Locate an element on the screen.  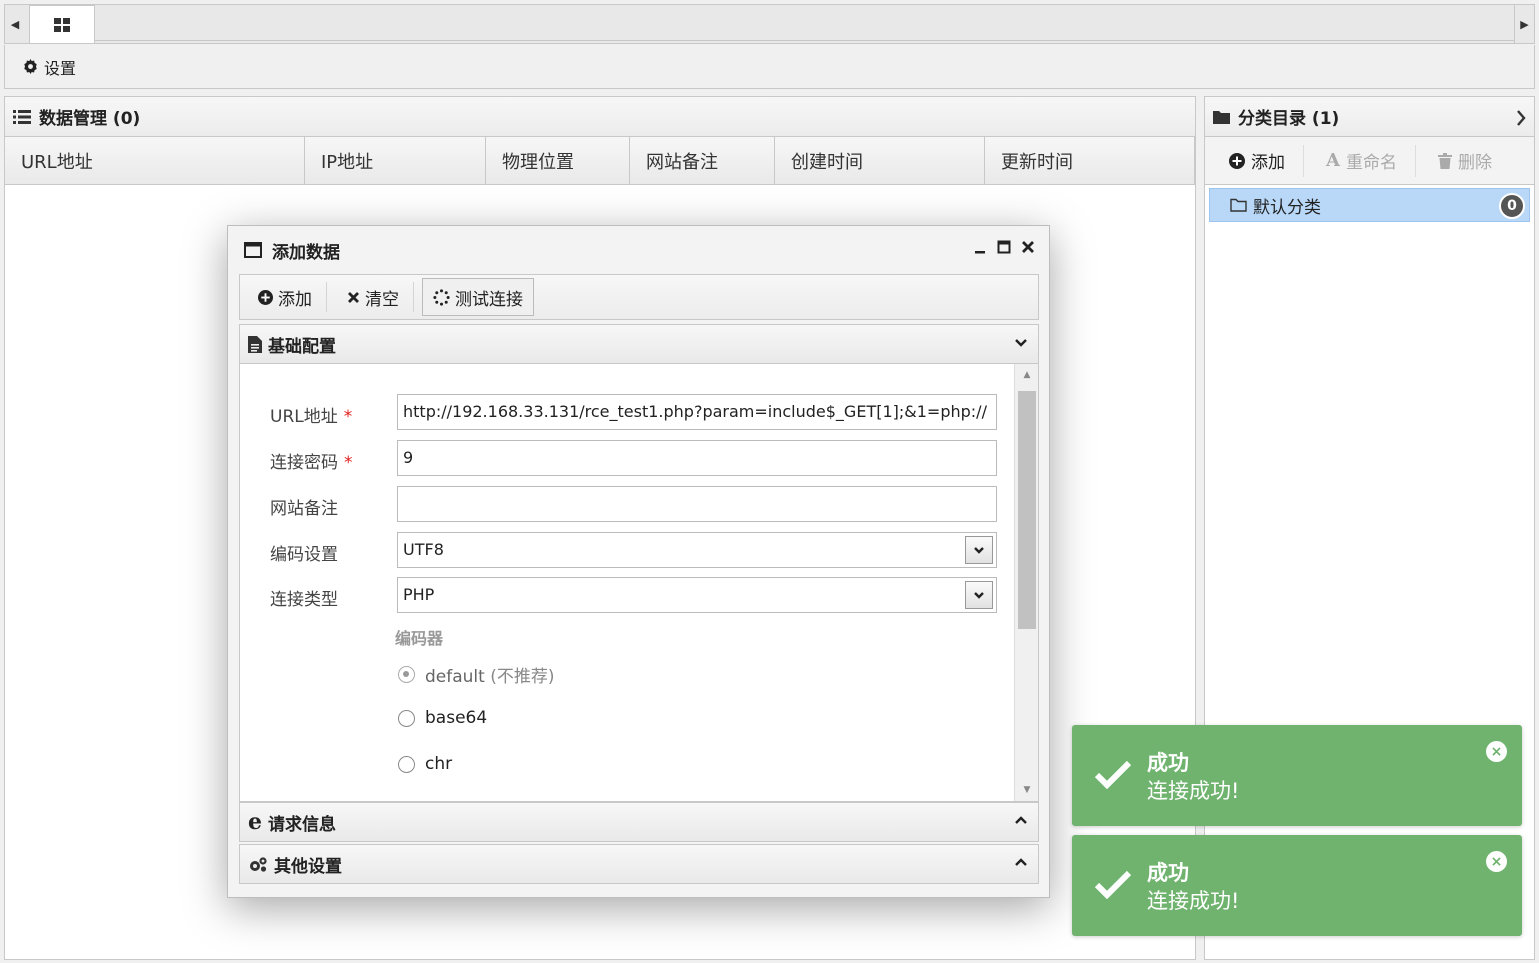
encoder-option-chr: chr is located at coordinates (425, 764).